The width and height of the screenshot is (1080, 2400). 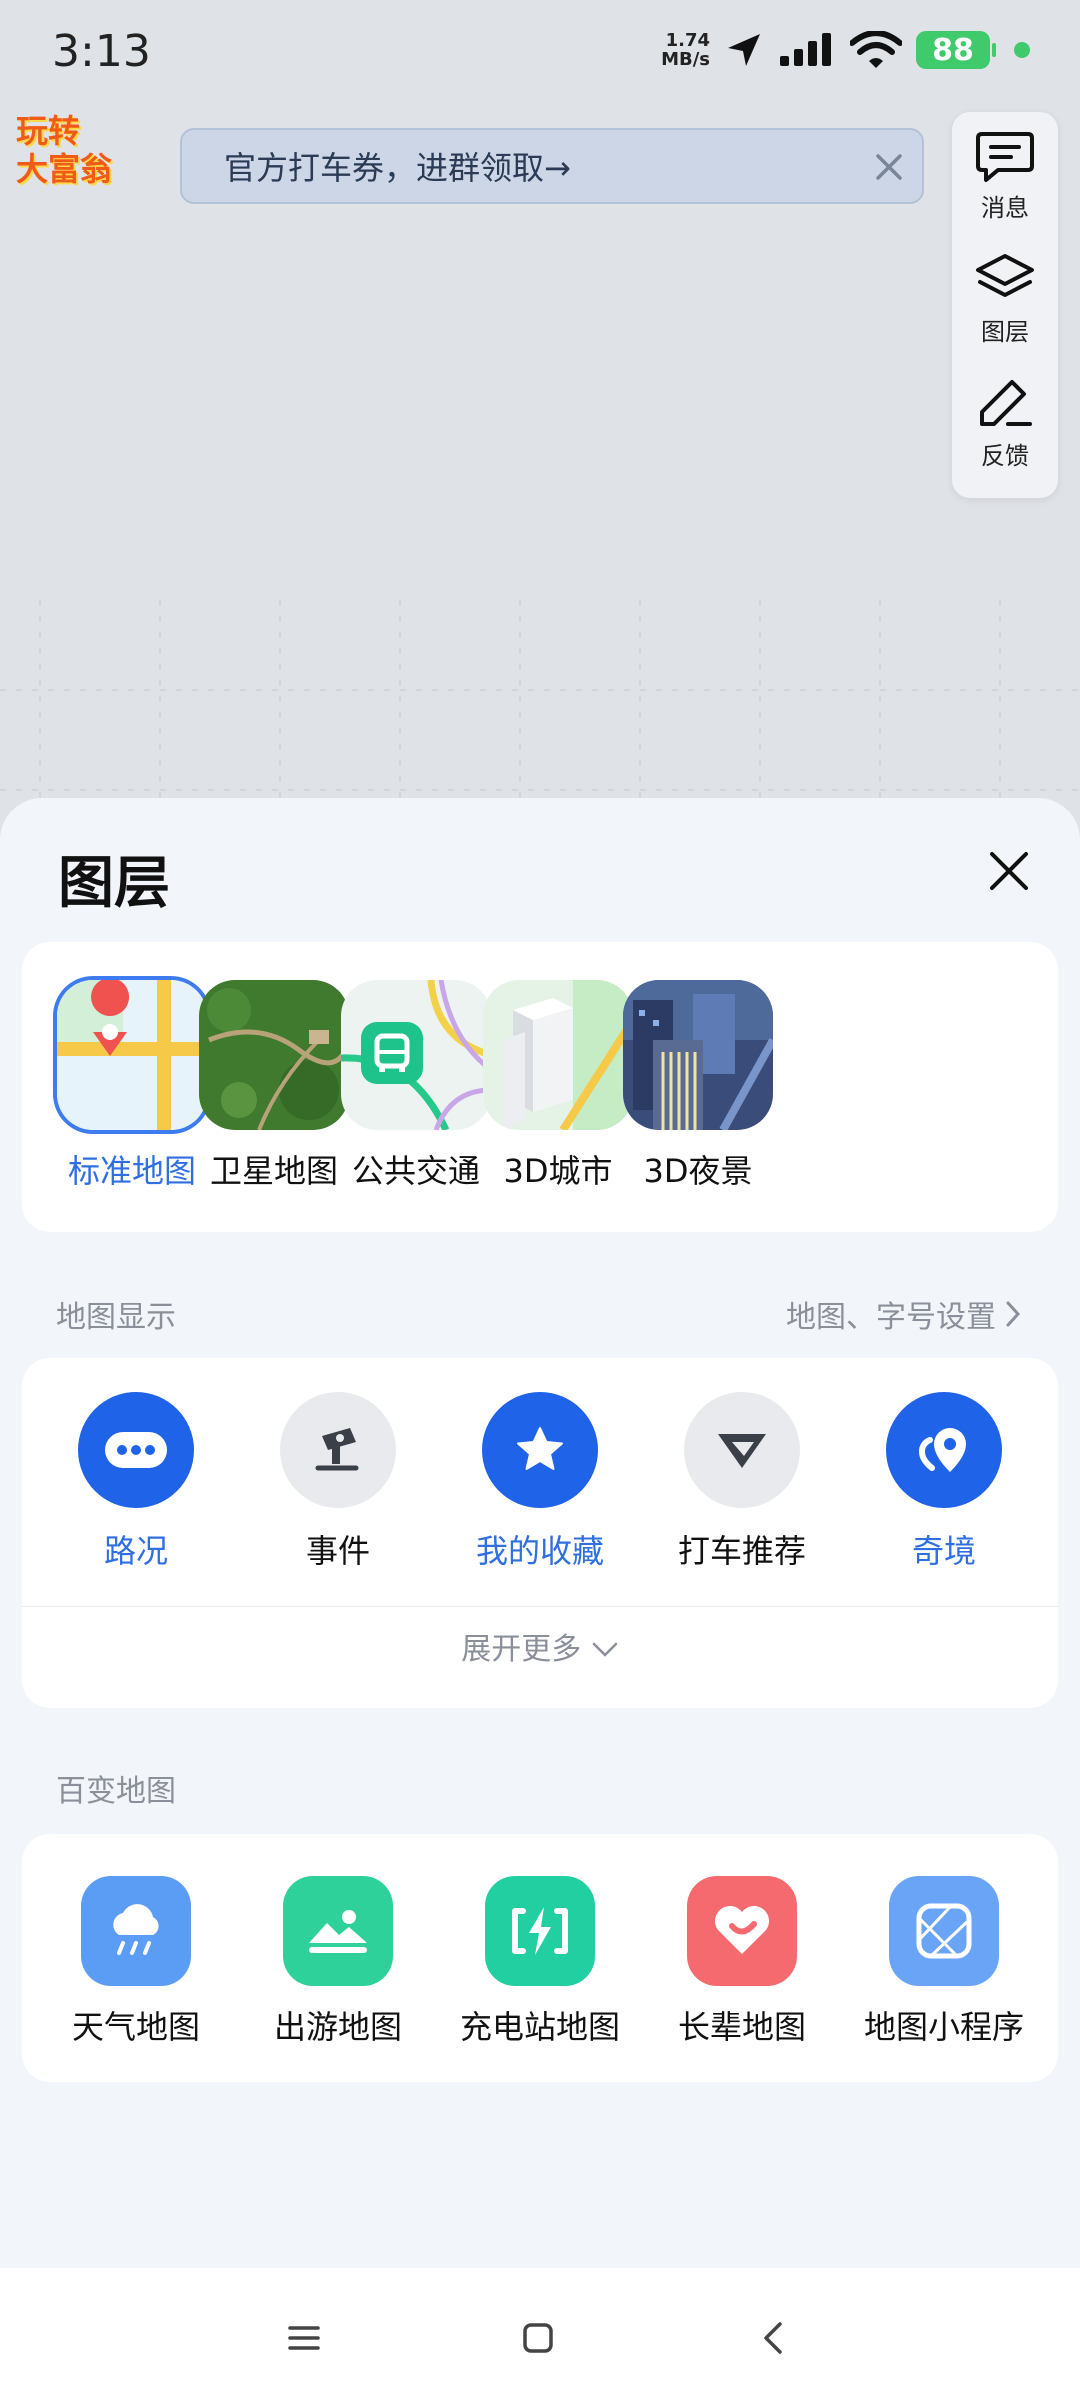 I want to click on privacy-indicator-dot, so click(x=1022, y=50).